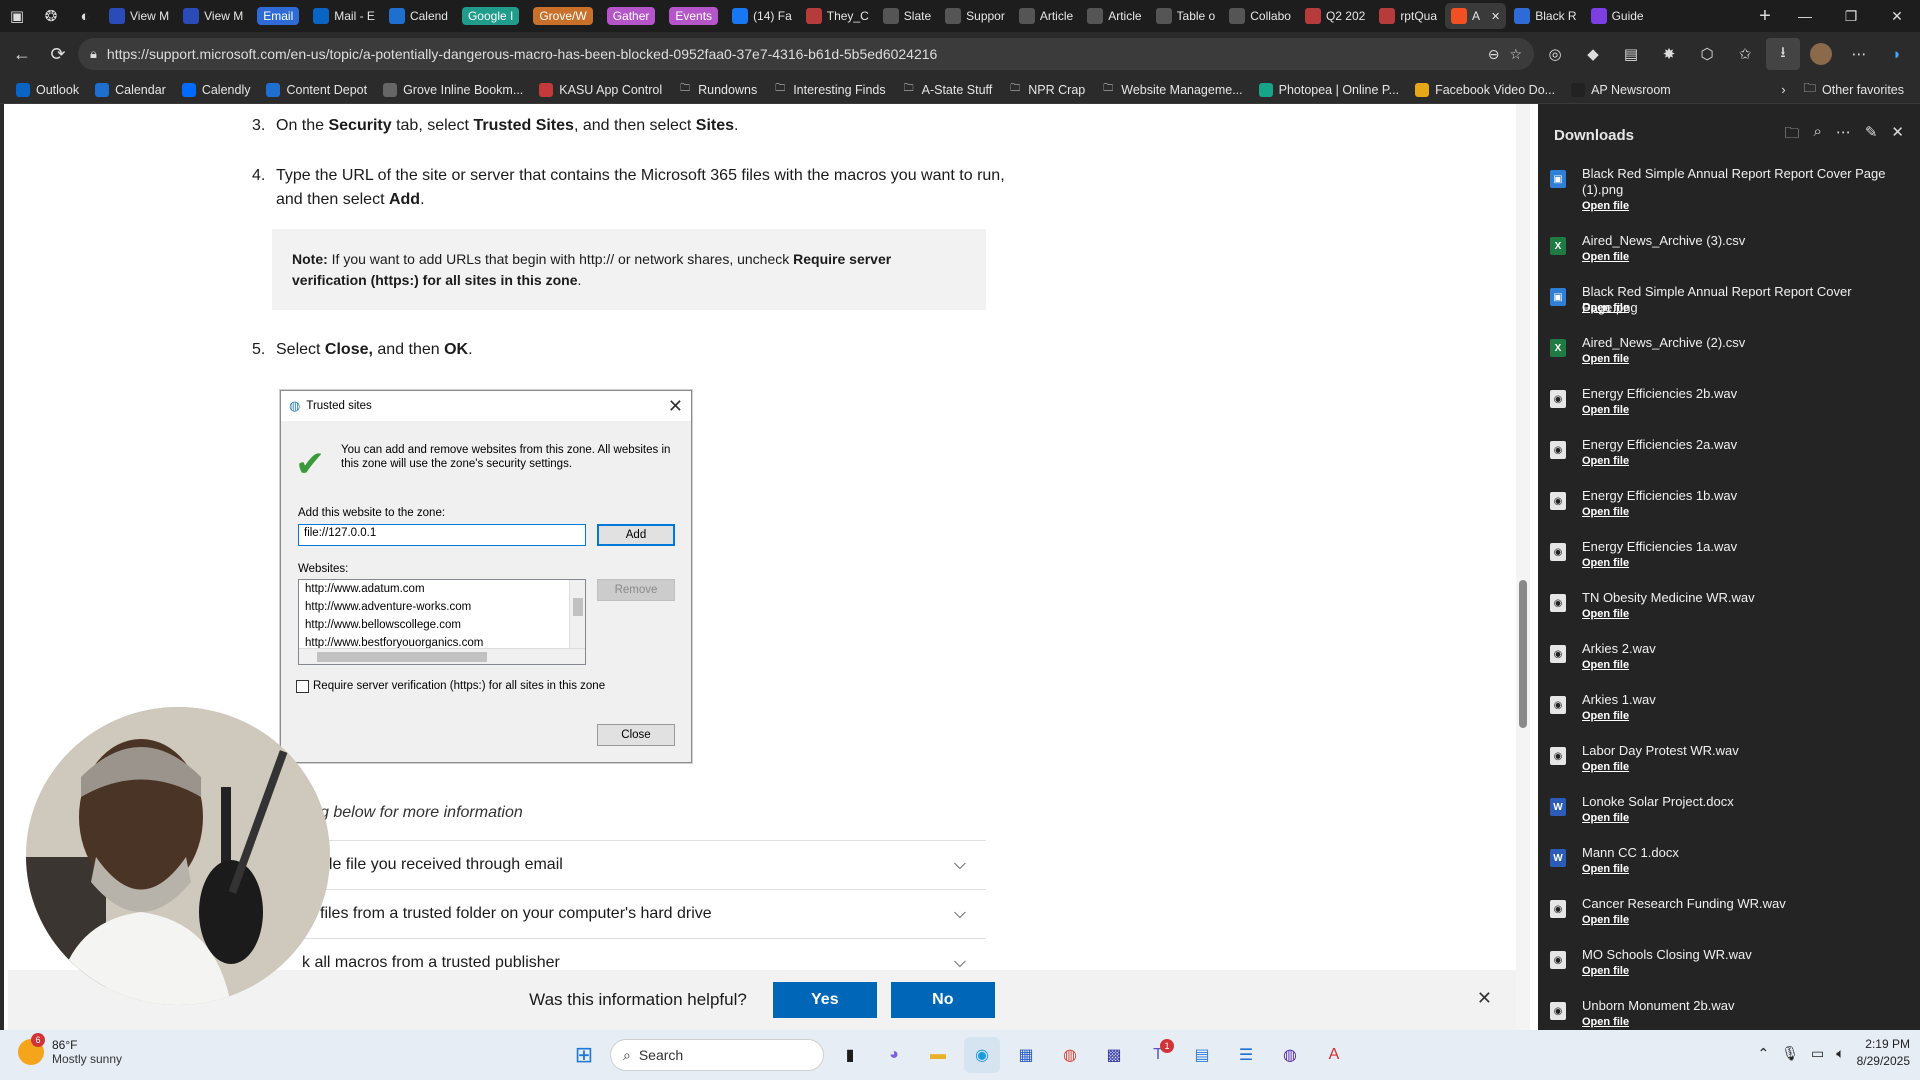 This screenshot has height=1080, width=1920. Describe the element at coordinates (894, 1055) in the screenshot. I see `copilot-app-icon: ◕` at that location.